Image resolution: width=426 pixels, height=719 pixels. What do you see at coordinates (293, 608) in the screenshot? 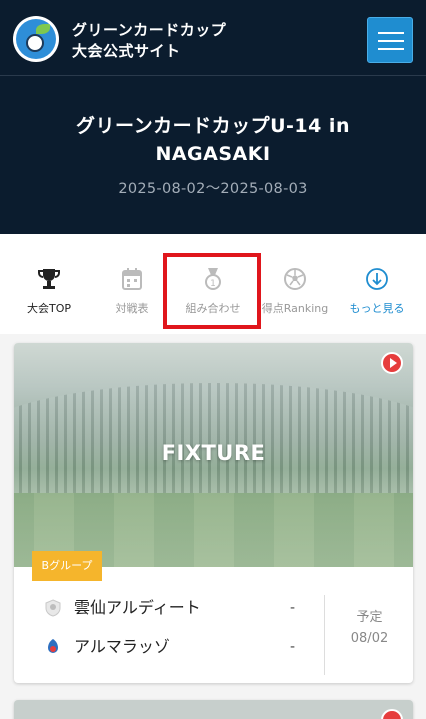
I see `home-score: -` at bounding box center [293, 608].